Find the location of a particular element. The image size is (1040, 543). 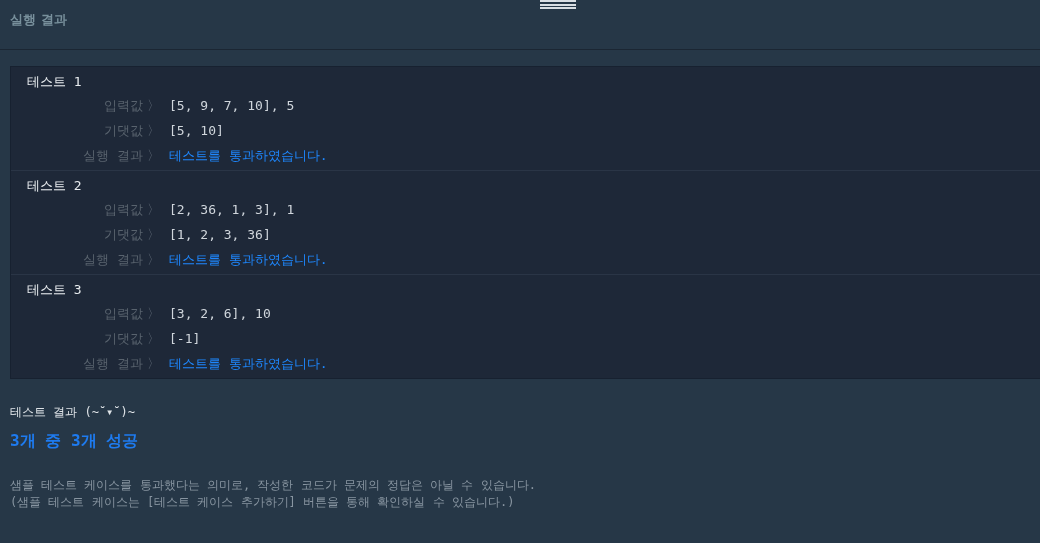

row-value: [5, 9, 7, 10], 5 is located at coordinates (232, 105).